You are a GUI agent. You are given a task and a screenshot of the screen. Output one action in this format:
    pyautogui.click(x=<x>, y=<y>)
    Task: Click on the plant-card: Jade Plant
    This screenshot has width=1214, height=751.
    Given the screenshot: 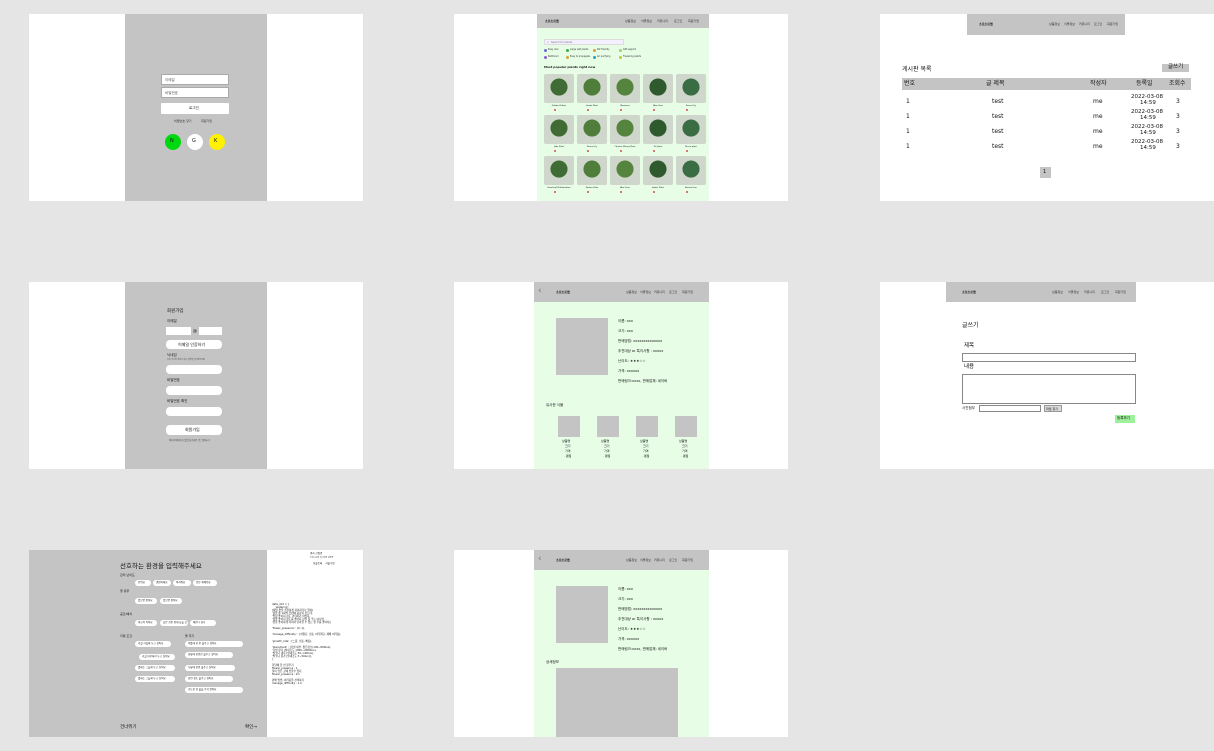 What is the action you would take?
    pyautogui.click(x=559, y=134)
    